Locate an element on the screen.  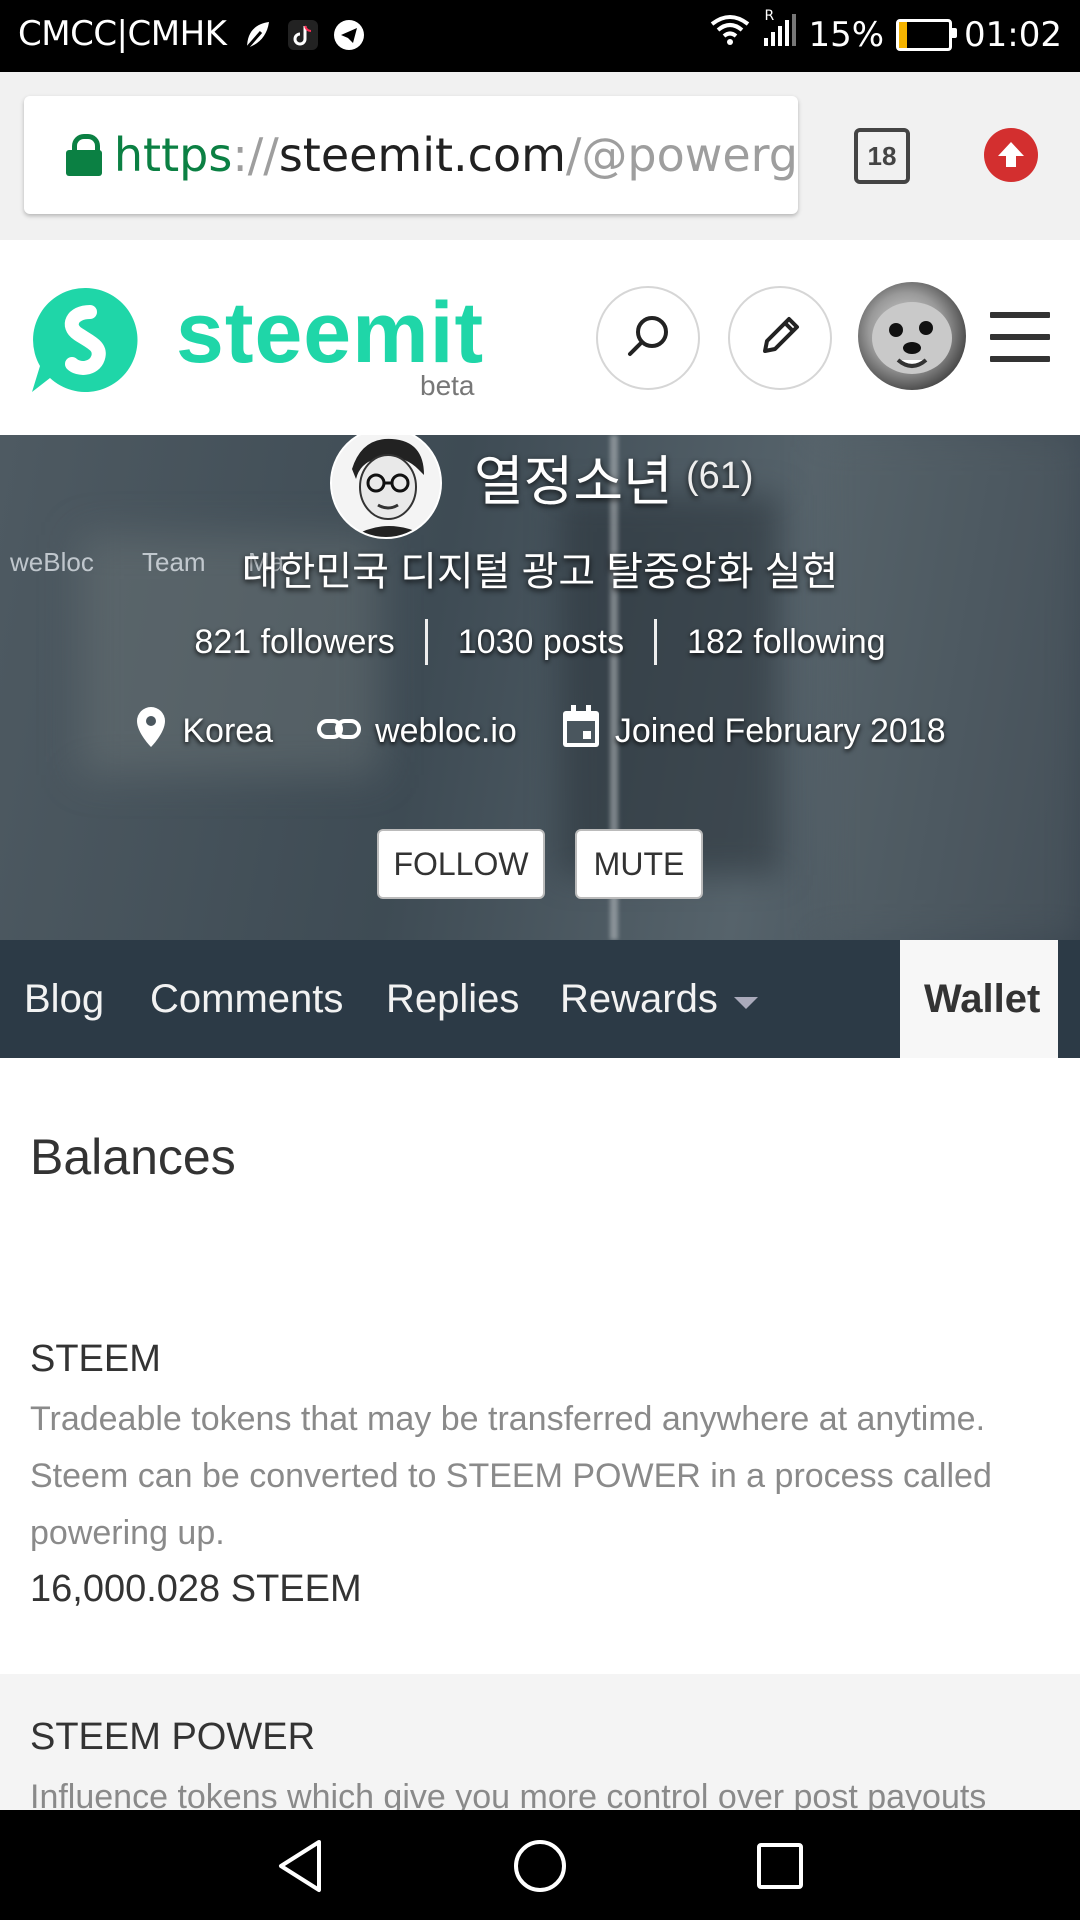
website-item: webloc.io is located at coordinates (417, 731).